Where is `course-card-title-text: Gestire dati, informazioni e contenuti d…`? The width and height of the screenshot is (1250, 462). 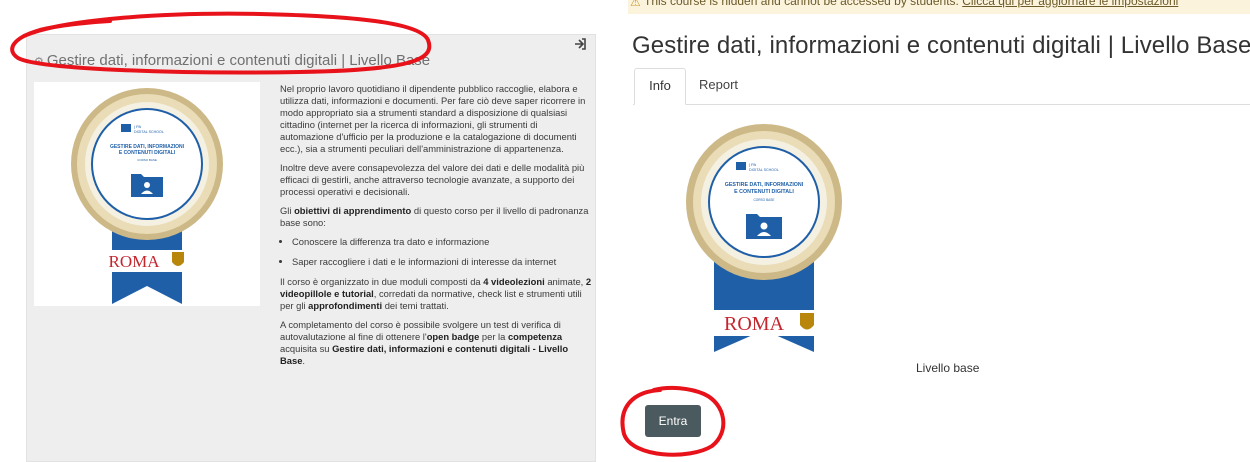 course-card-title-text: Gestire dati, informazioni e contenuti d… is located at coordinates (238, 60).